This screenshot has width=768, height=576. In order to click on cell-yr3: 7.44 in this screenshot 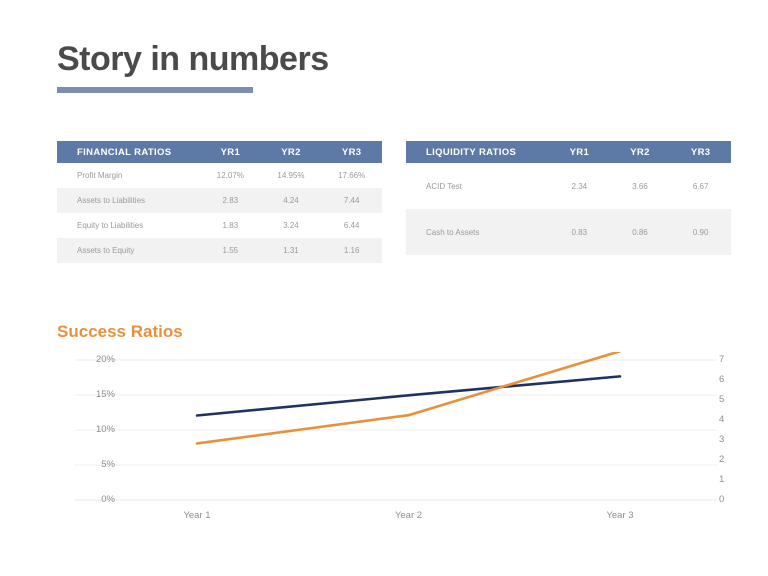, I will do `click(351, 200)`.